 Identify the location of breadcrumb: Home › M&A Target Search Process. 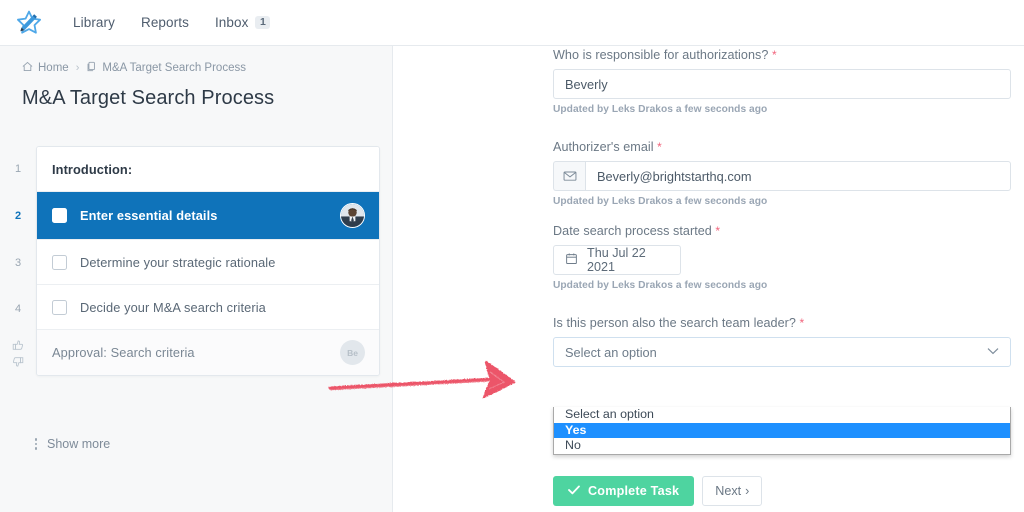
(196, 60).